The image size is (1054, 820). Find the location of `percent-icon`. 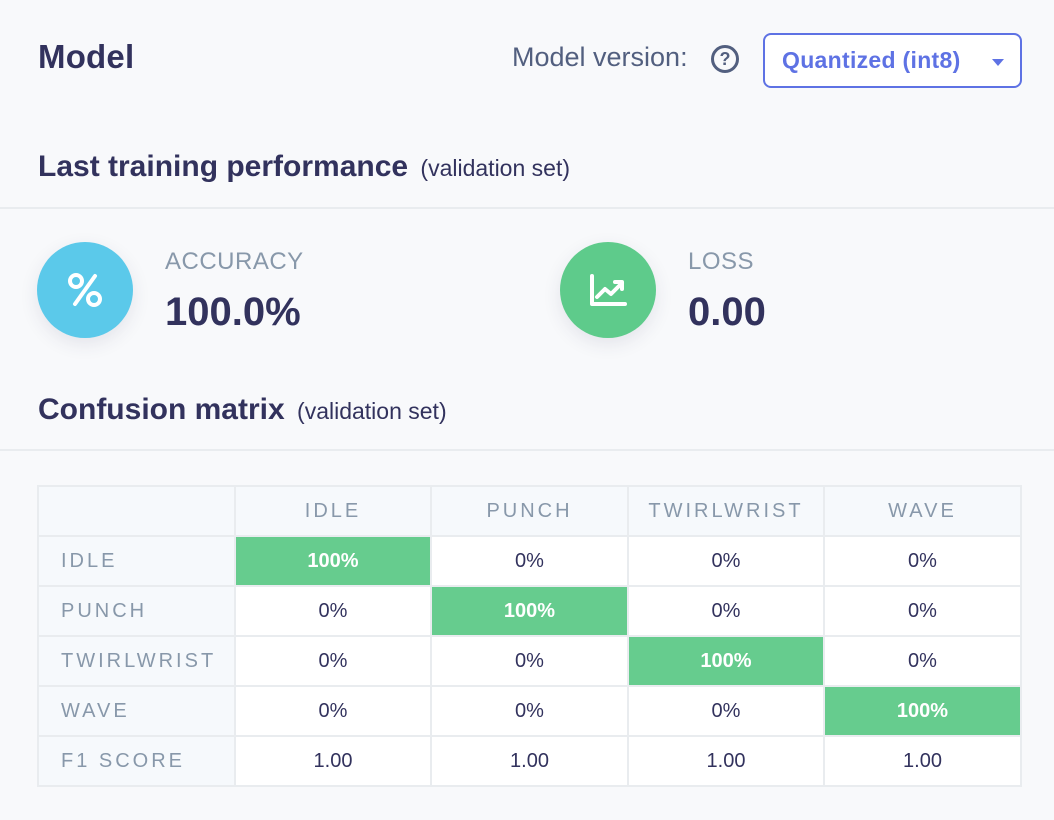

percent-icon is located at coordinates (85, 290).